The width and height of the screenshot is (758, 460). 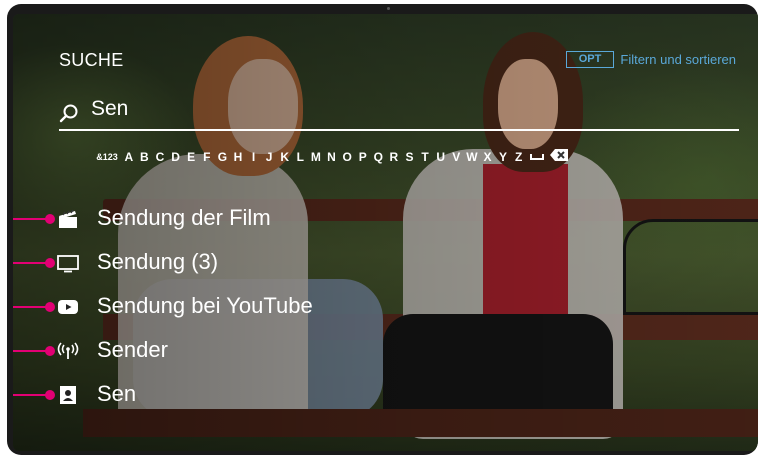 What do you see at coordinates (537, 157) in the screenshot?
I see `space-icon` at bounding box center [537, 157].